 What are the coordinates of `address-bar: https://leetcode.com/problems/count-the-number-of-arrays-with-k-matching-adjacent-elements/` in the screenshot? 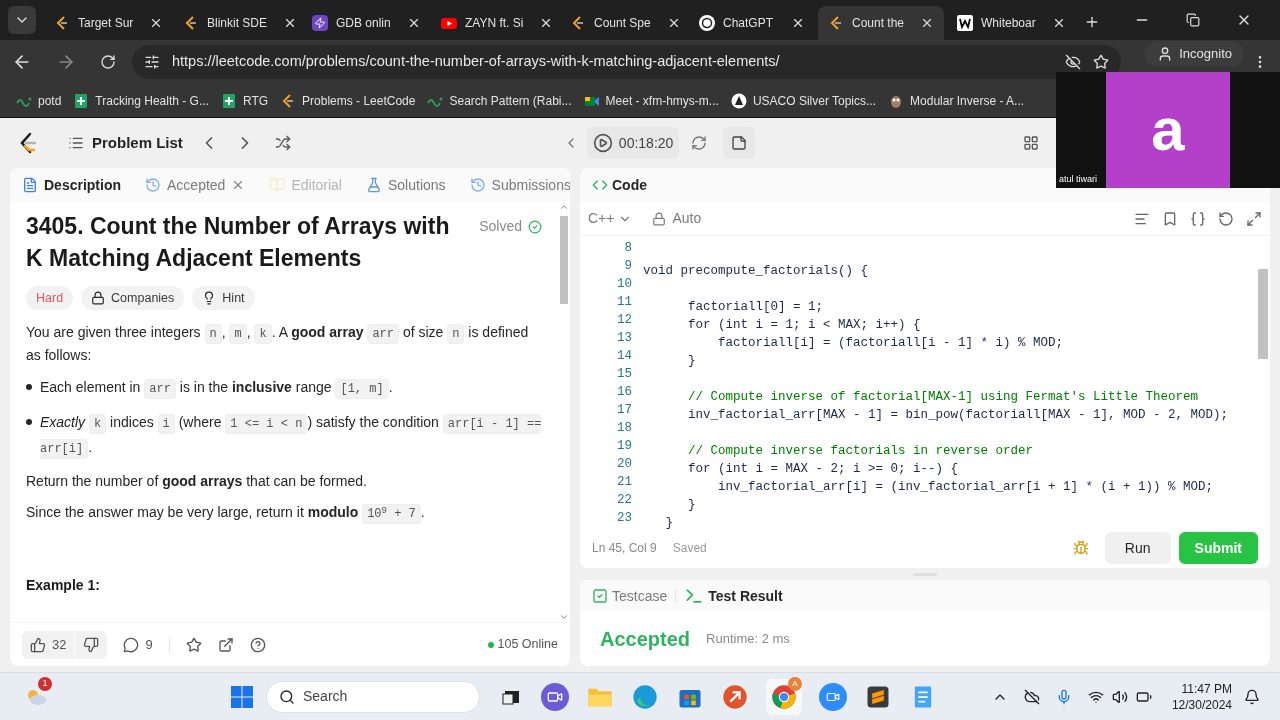 It's located at (627, 62).